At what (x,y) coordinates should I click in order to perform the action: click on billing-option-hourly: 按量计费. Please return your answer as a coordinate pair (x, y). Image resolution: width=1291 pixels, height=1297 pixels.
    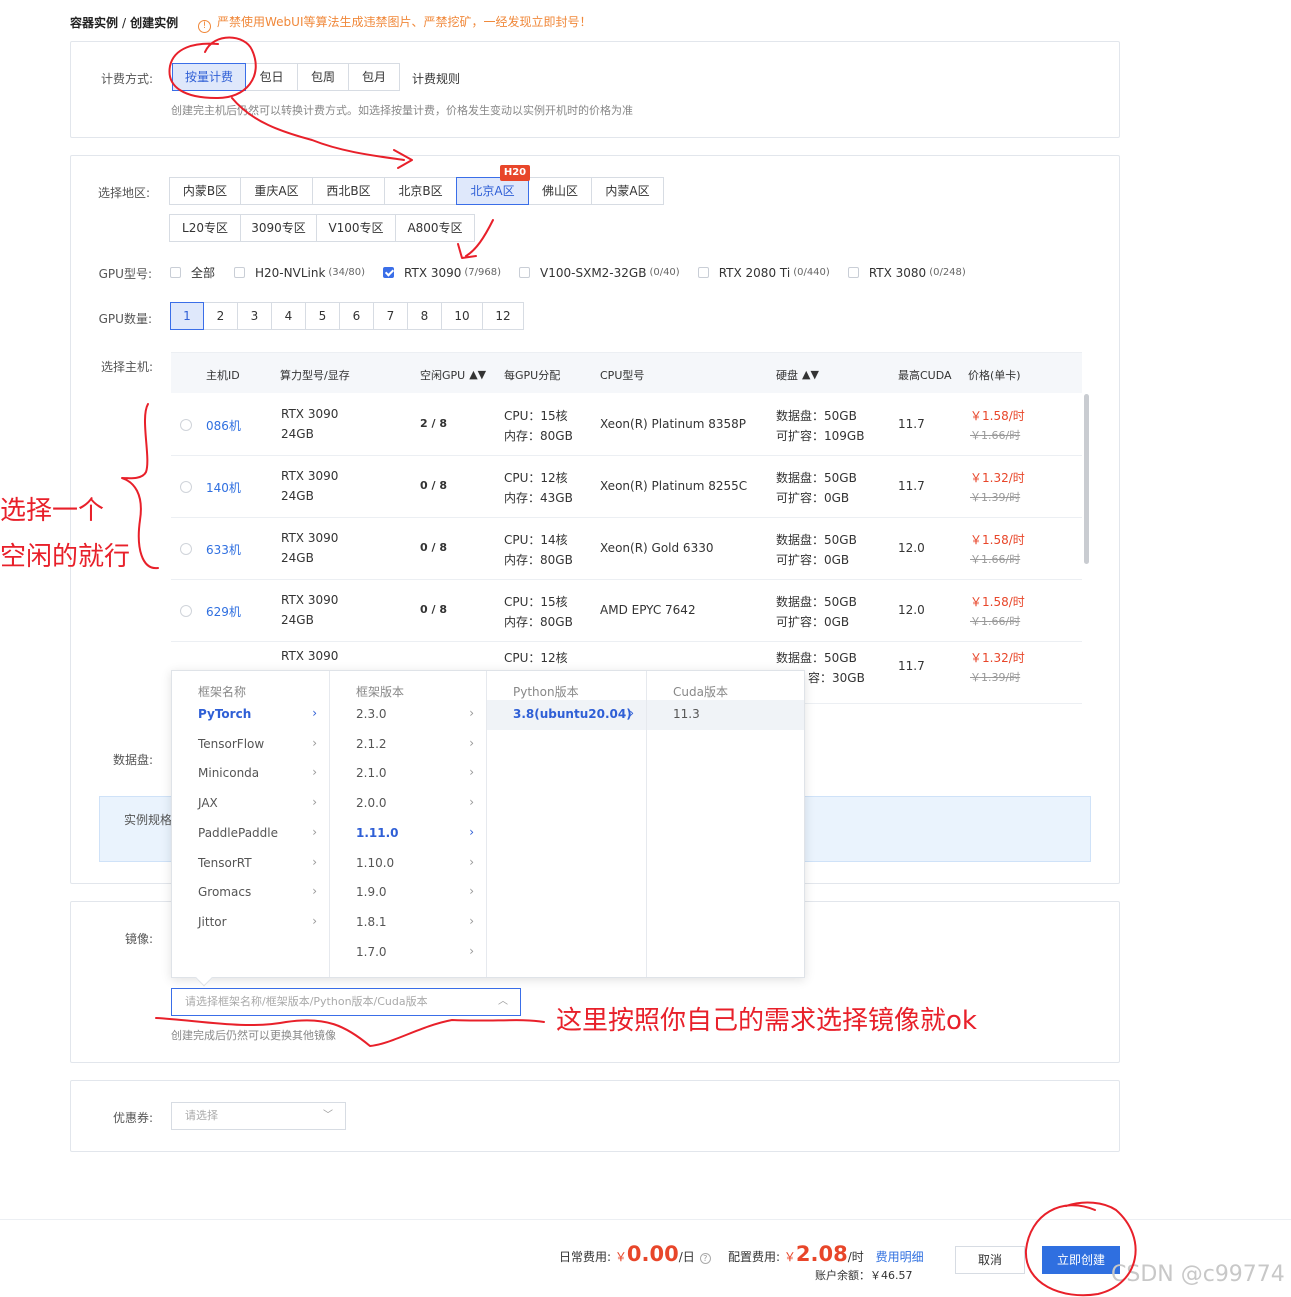
    Looking at the image, I should click on (209, 77).